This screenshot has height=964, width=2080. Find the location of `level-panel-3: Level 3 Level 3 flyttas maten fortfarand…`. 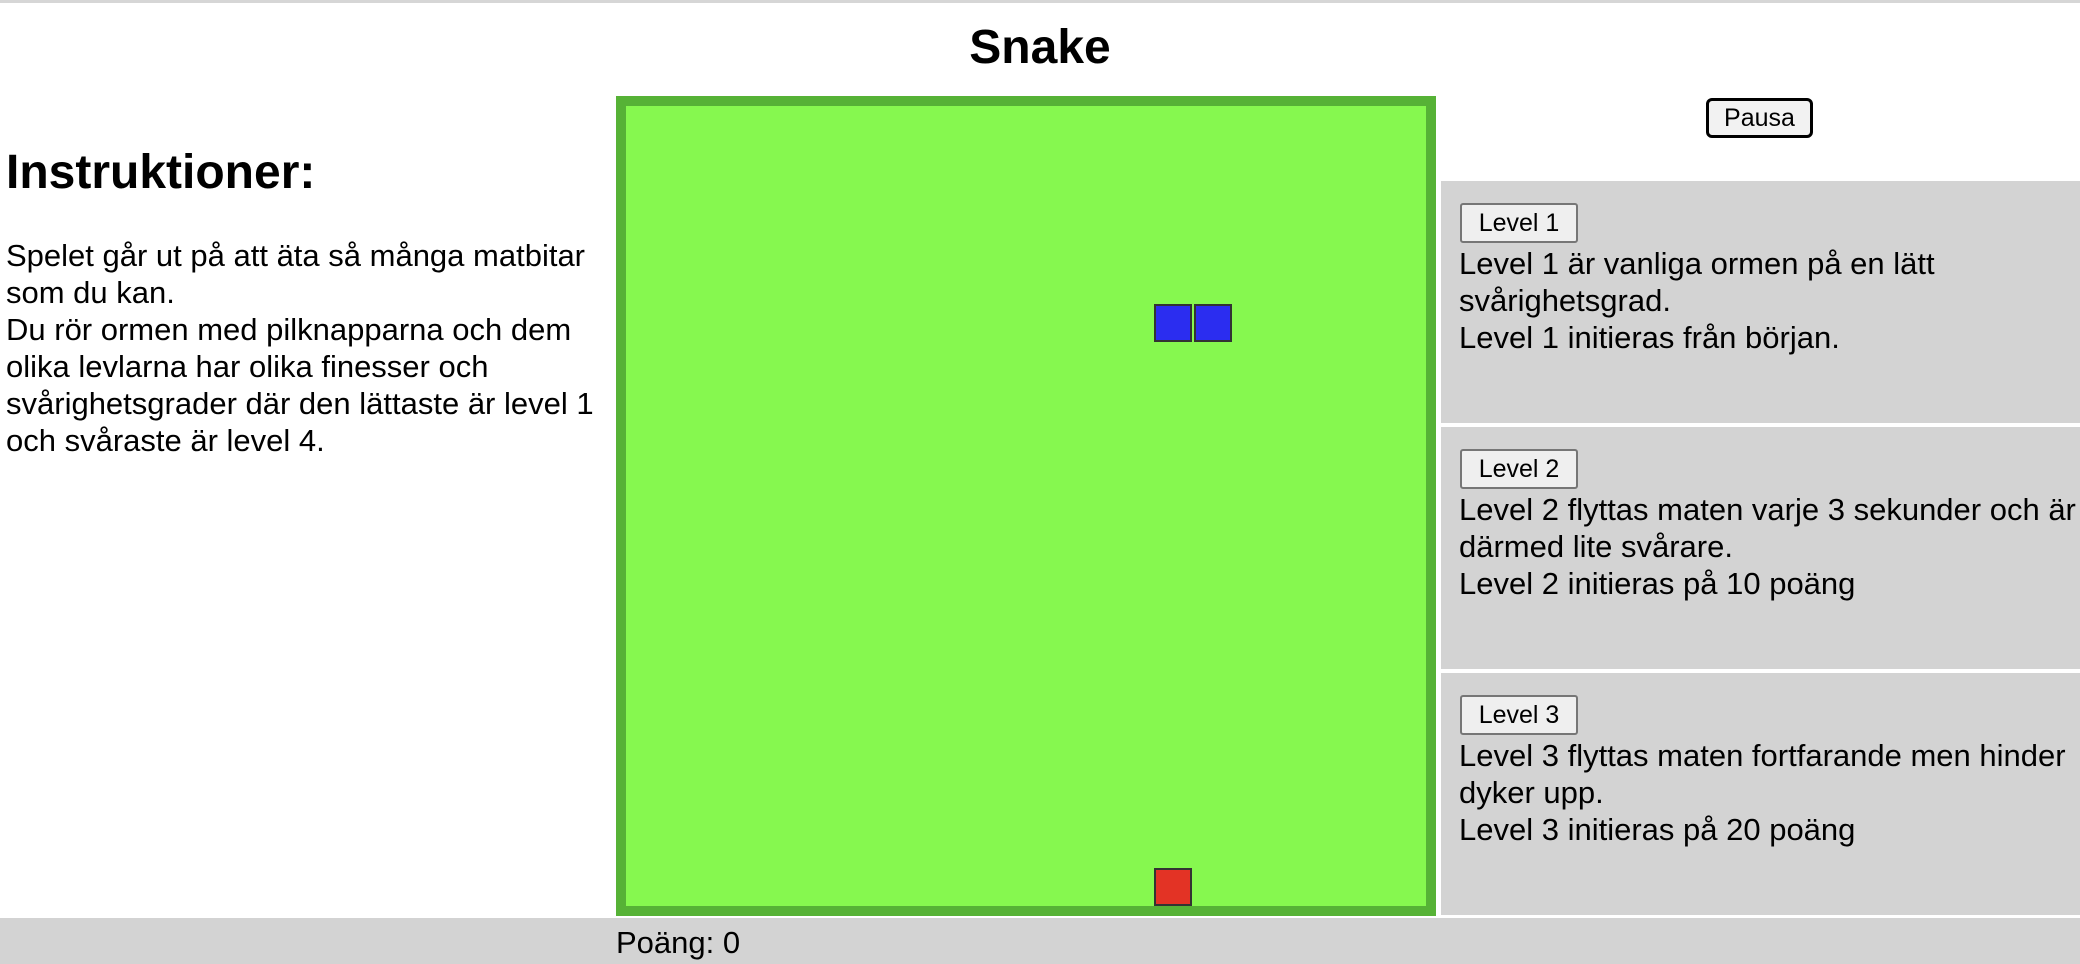

level-panel-3: Level 3 Level 3 flyttas maten fortfarand… is located at coordinates (1760, 794).